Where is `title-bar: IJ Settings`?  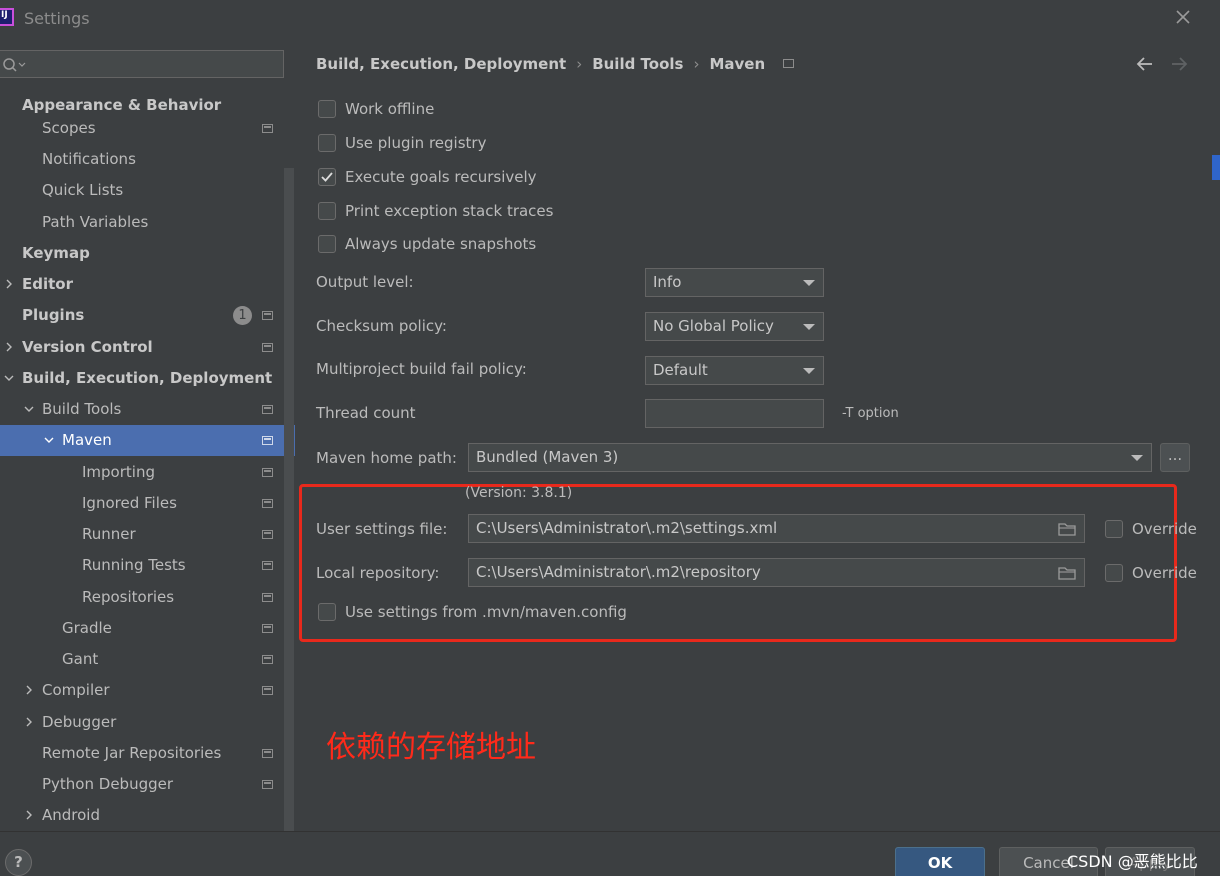 title-bar: IJ Settings is located at coordinates (610, 19).